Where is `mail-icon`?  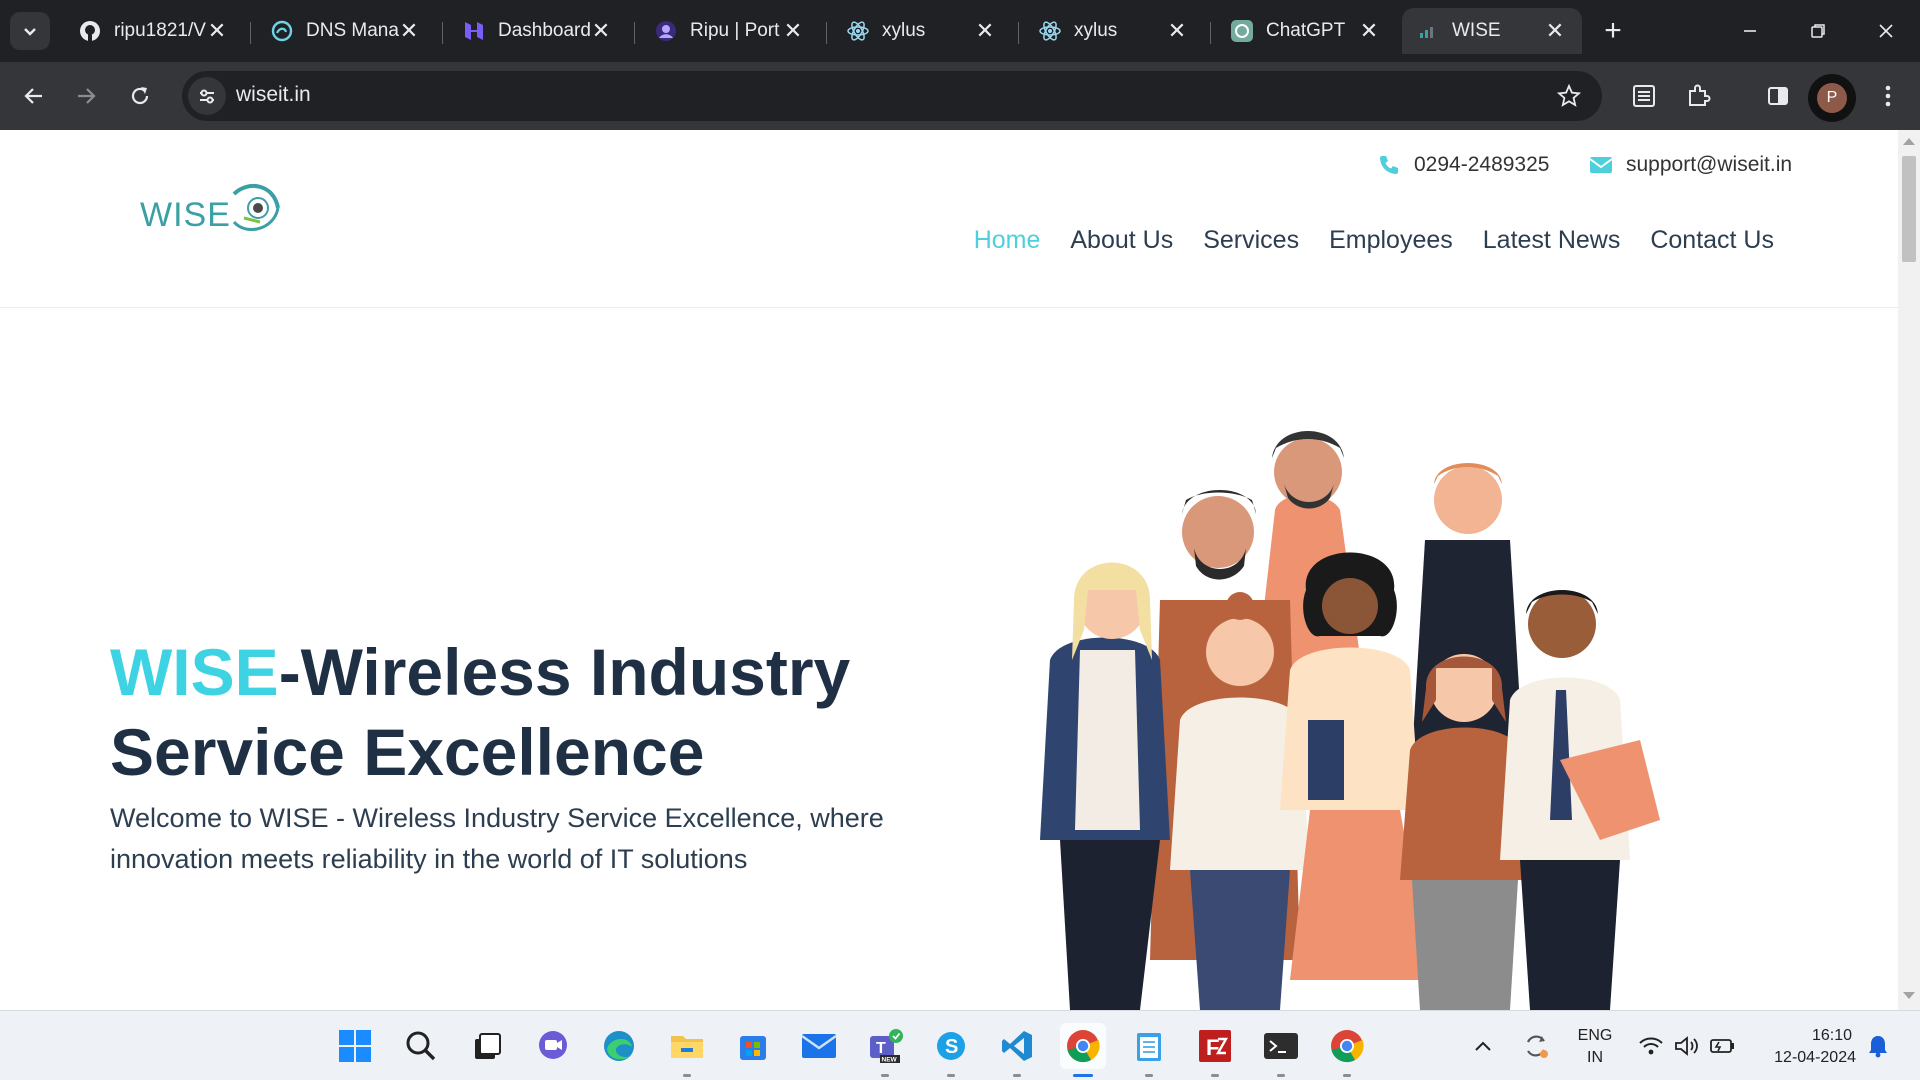 mail-icon is located at coordinates (819, 1046).